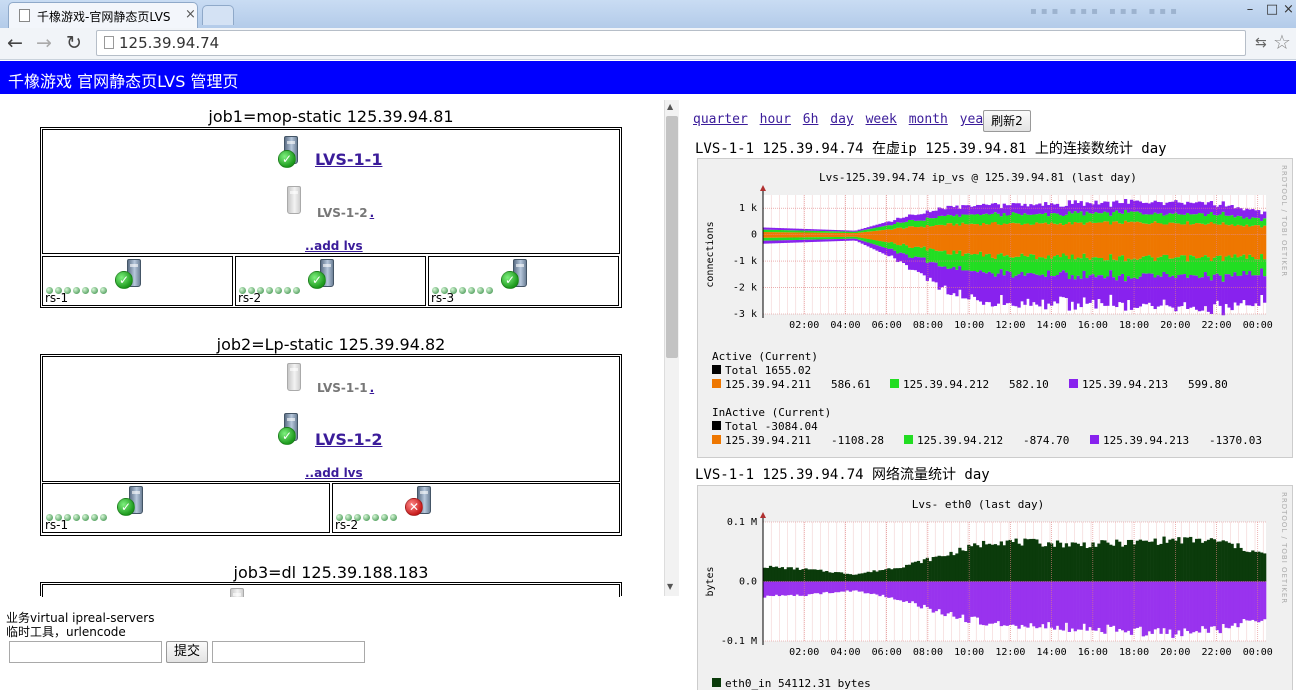 This screenshot has height=691, width=1296. I want to click on lvs-link: LVS-1-2, so click(348, 439).